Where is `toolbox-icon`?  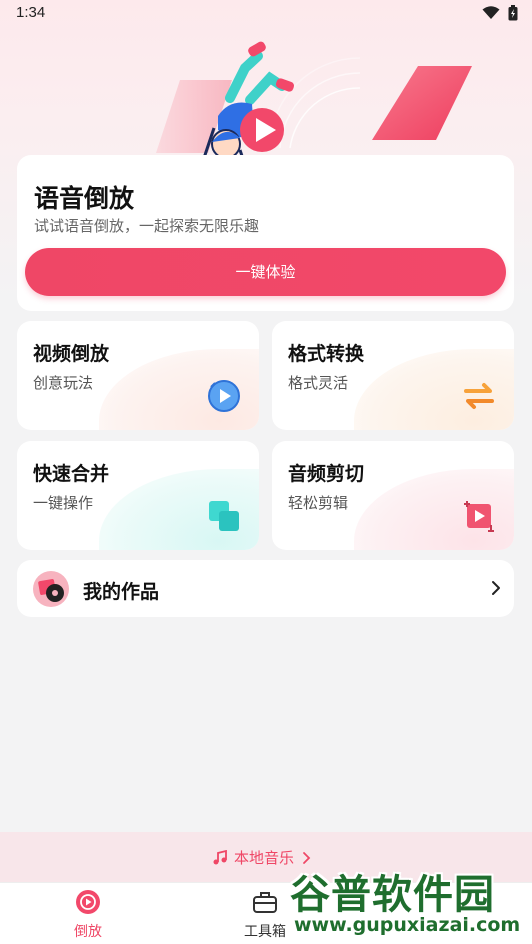
toolbox-icon is located at coordinates (265, 902).